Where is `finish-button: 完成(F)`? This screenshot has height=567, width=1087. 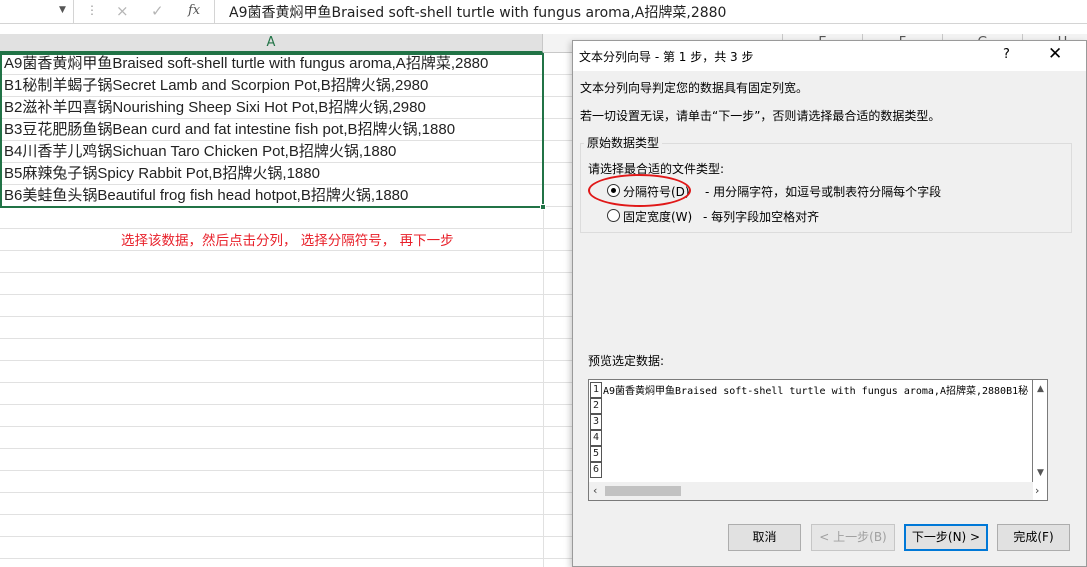
finish-button: 完成(F) is located at coordinates (1033, 537).